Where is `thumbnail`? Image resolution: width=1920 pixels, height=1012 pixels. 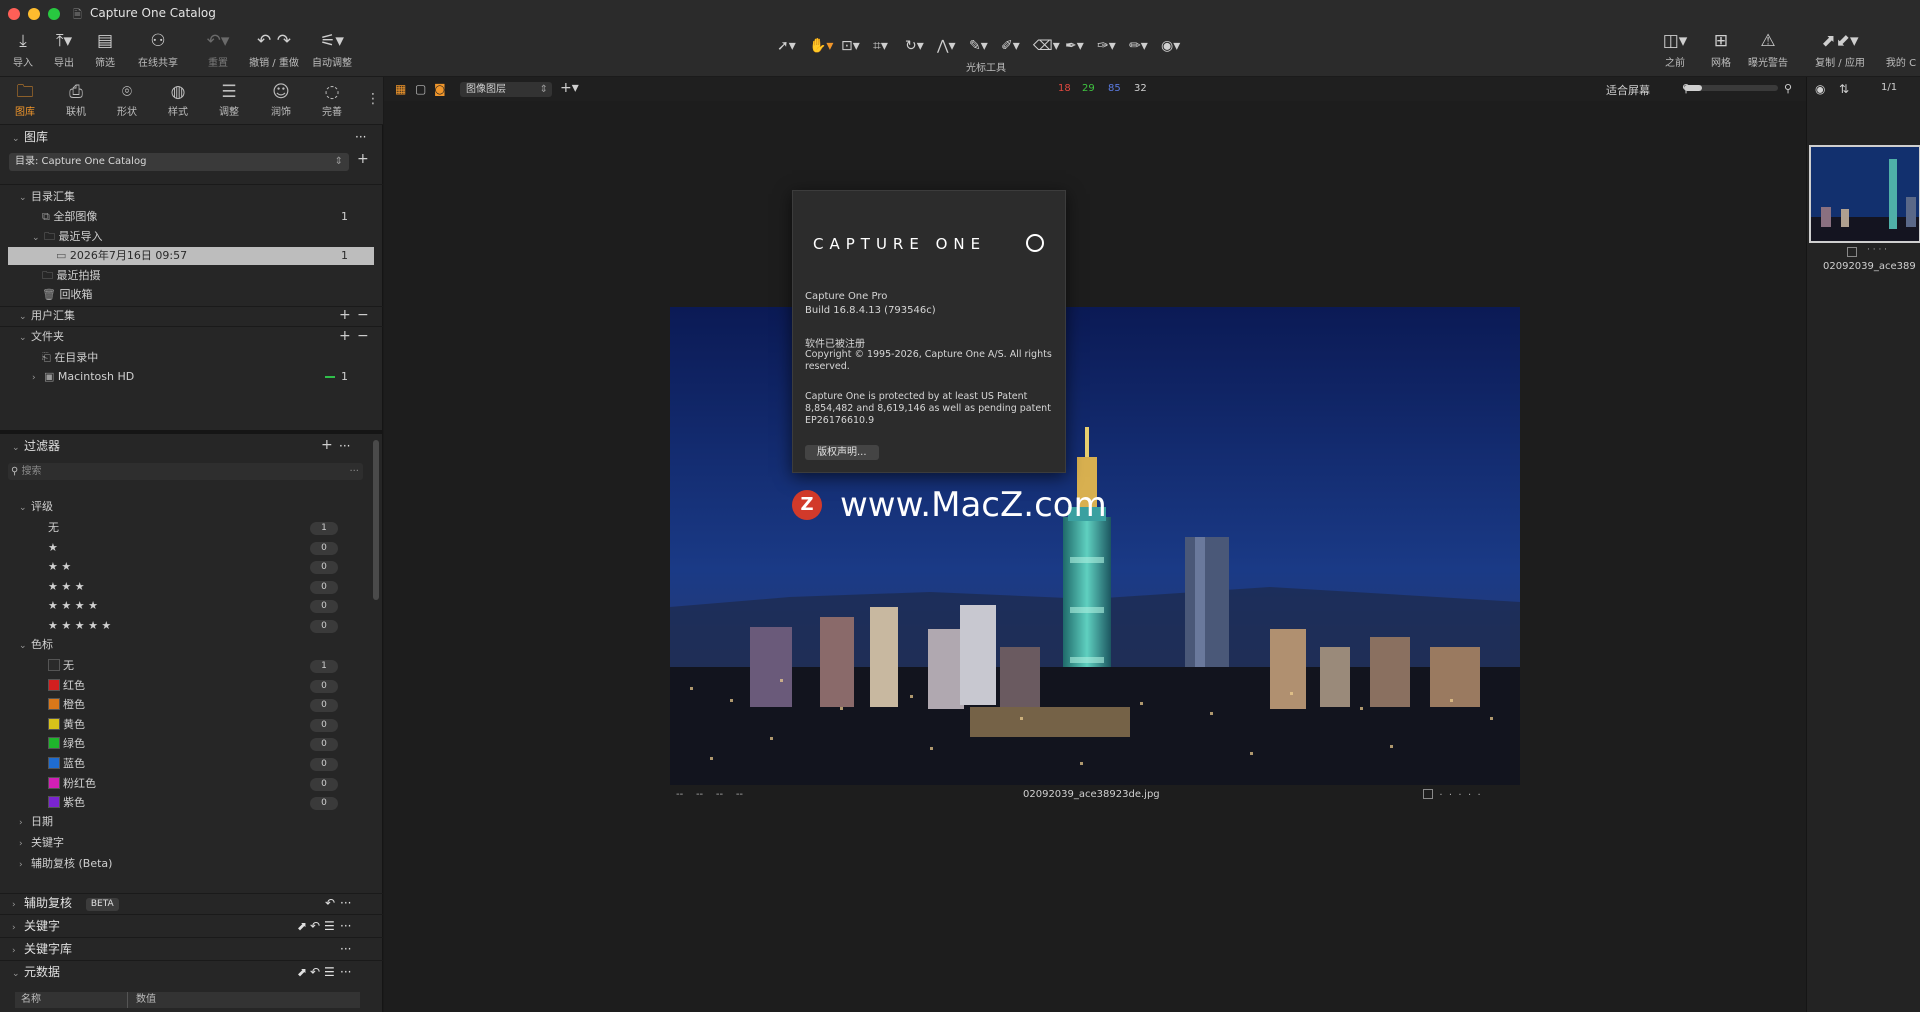 thumbnail is located at coordinates (1864, 194).